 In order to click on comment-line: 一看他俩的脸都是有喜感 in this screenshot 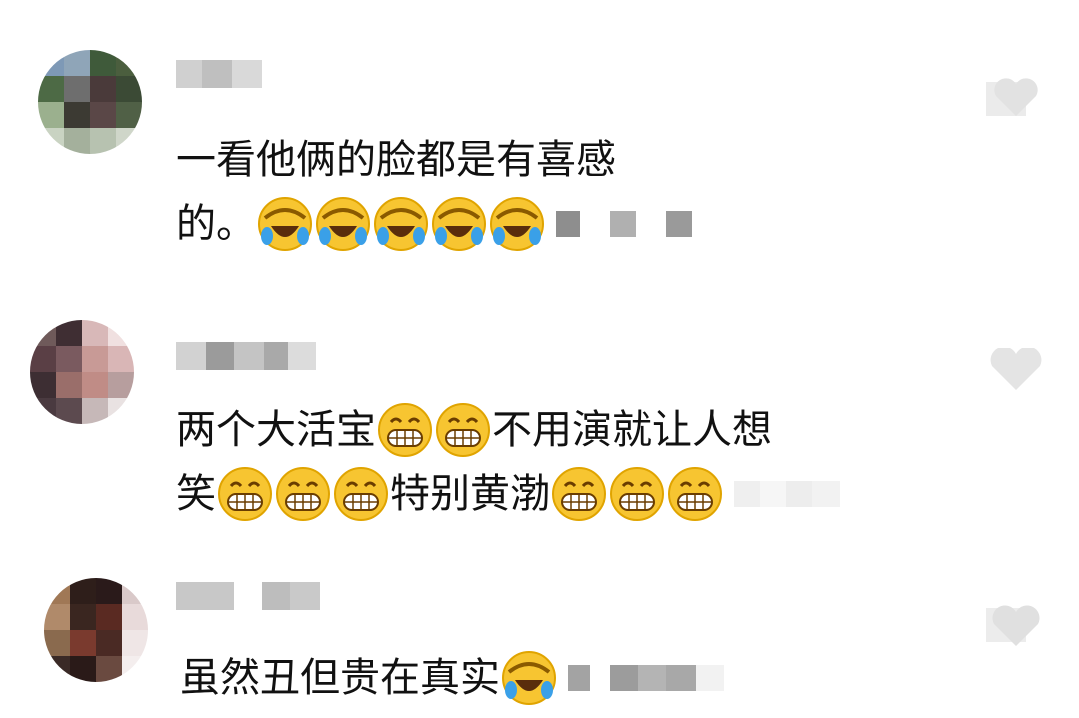, I will do `click(434, 160)`.